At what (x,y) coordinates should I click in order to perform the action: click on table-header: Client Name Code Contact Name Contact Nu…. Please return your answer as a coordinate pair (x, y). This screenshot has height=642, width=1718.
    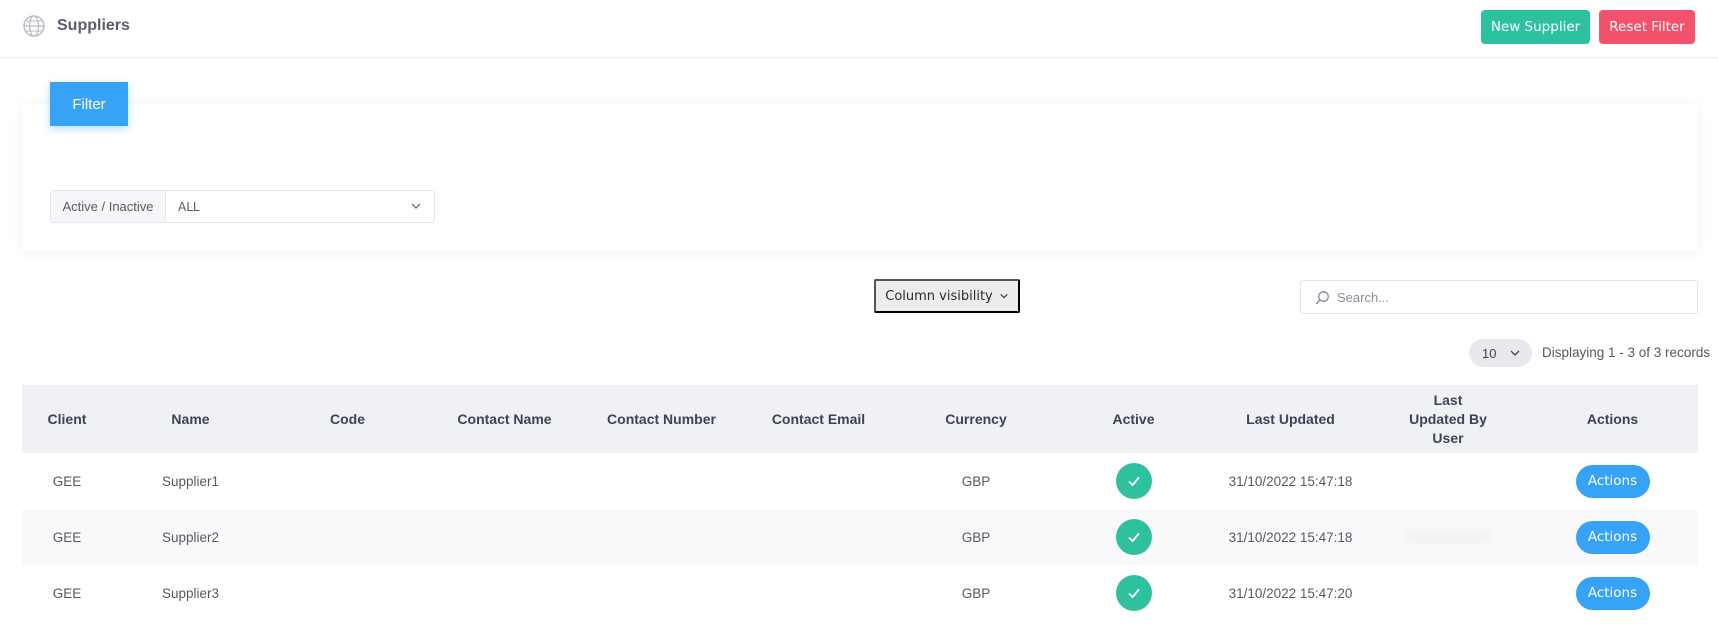
    Looking at the image, I should click on (860, 419).